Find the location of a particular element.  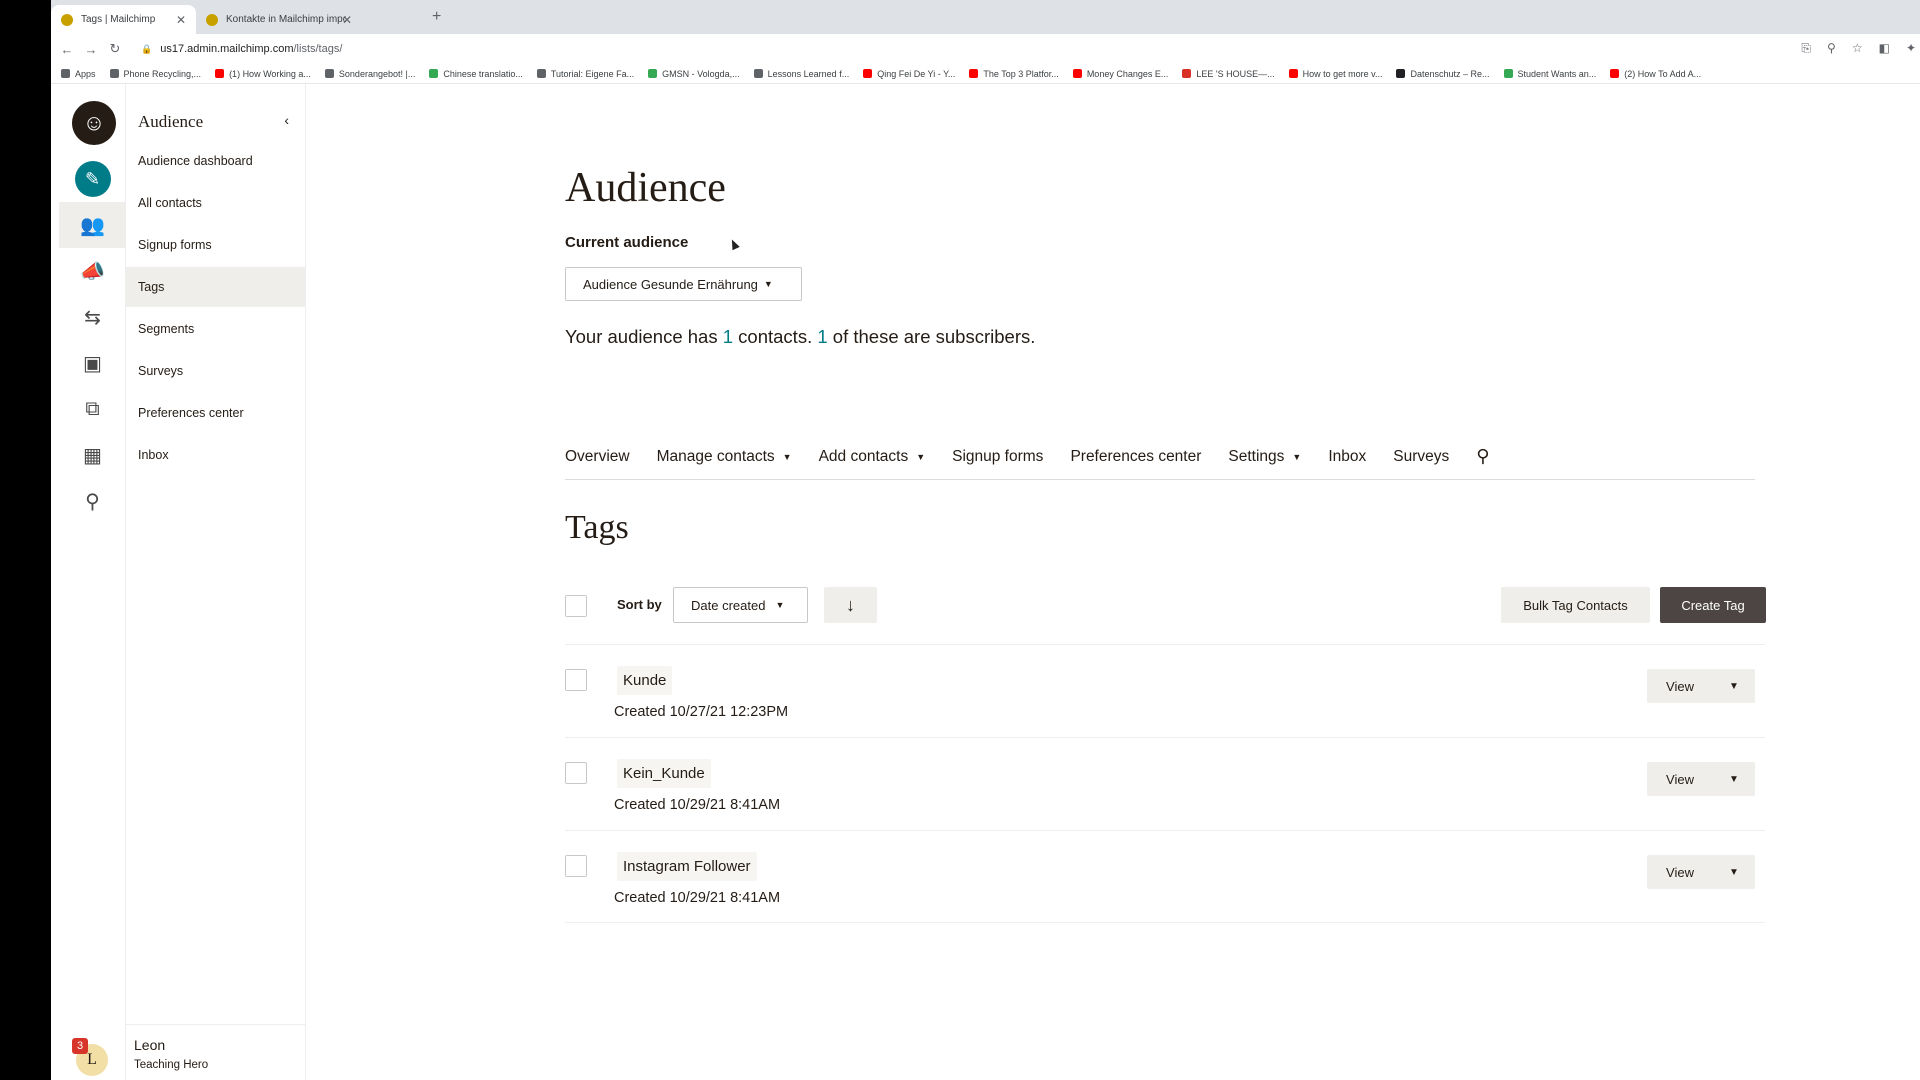

collapse-chevron-icon: ‹ is located at coordinates (286, 120).